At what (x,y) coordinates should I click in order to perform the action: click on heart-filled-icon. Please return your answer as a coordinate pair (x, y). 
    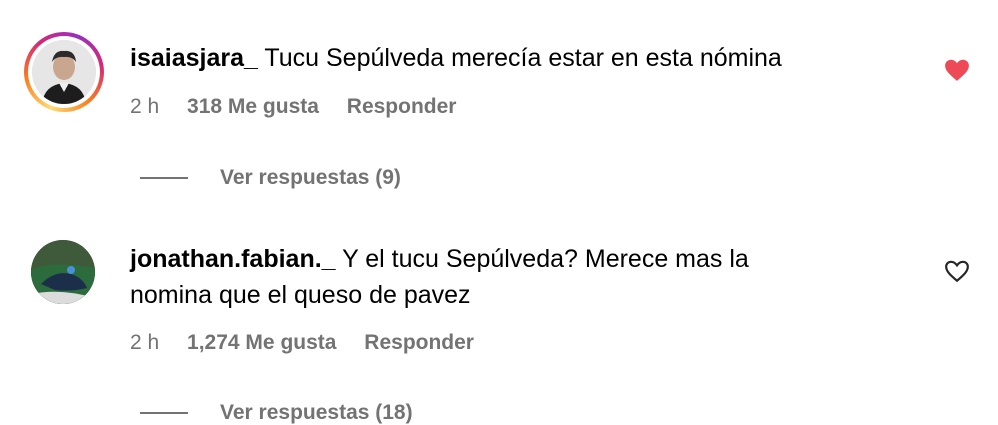
    Looking at the image, I should click on (957, 70).